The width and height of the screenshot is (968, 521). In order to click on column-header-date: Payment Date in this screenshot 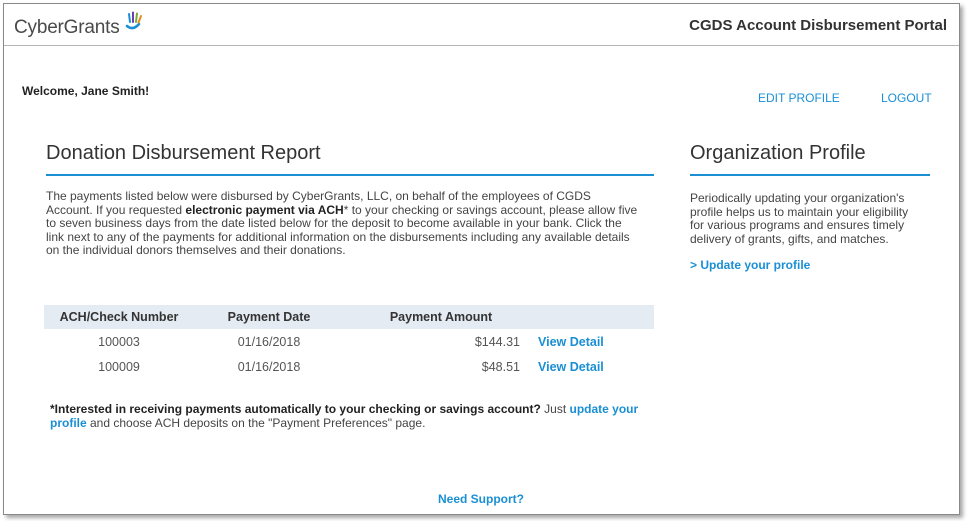, I will do `click(269, 317)`.